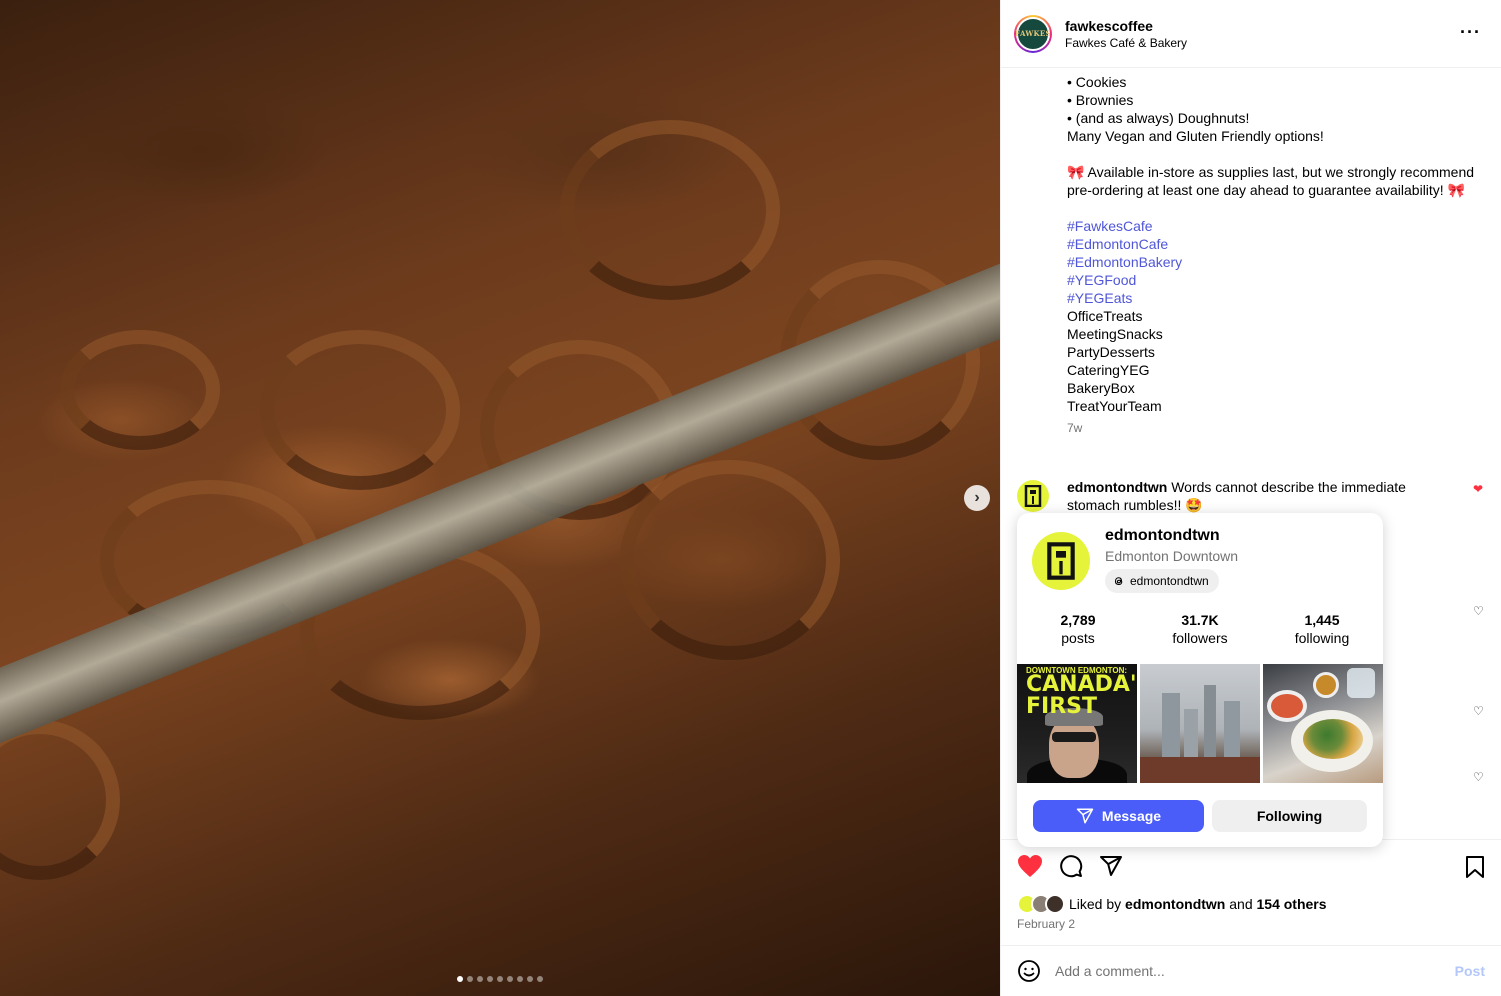 The image size is (1501, 996). Describe the element at coordinates (1041, 904) in the screenshot. I see `liker-avatars` at that location.